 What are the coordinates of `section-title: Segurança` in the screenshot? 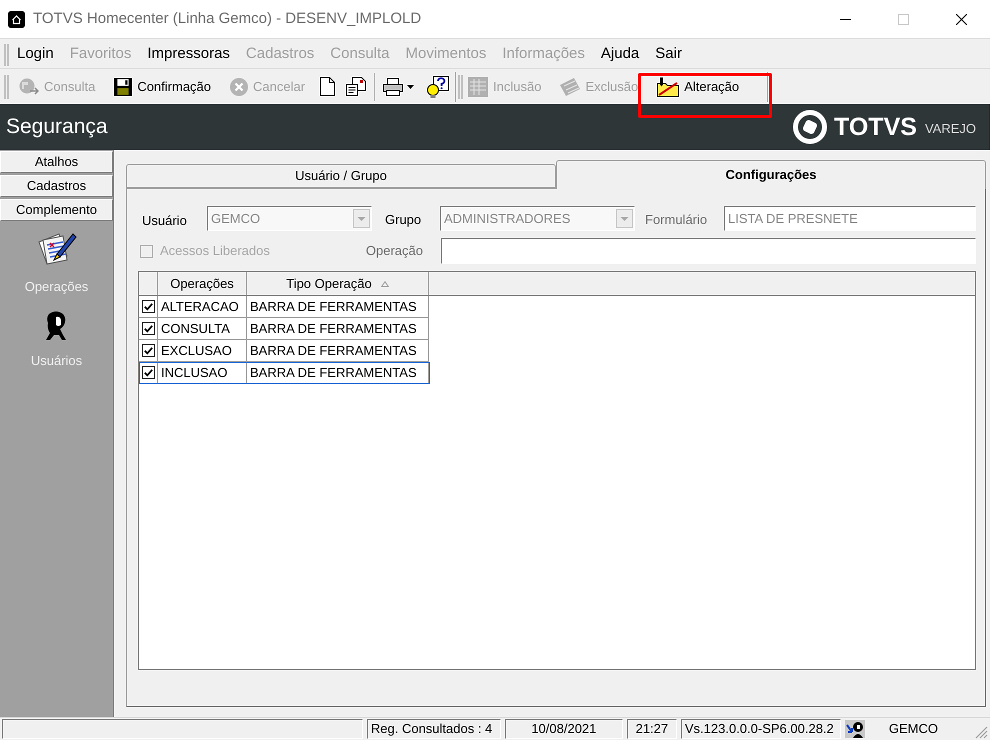 It's located at (57, 127).